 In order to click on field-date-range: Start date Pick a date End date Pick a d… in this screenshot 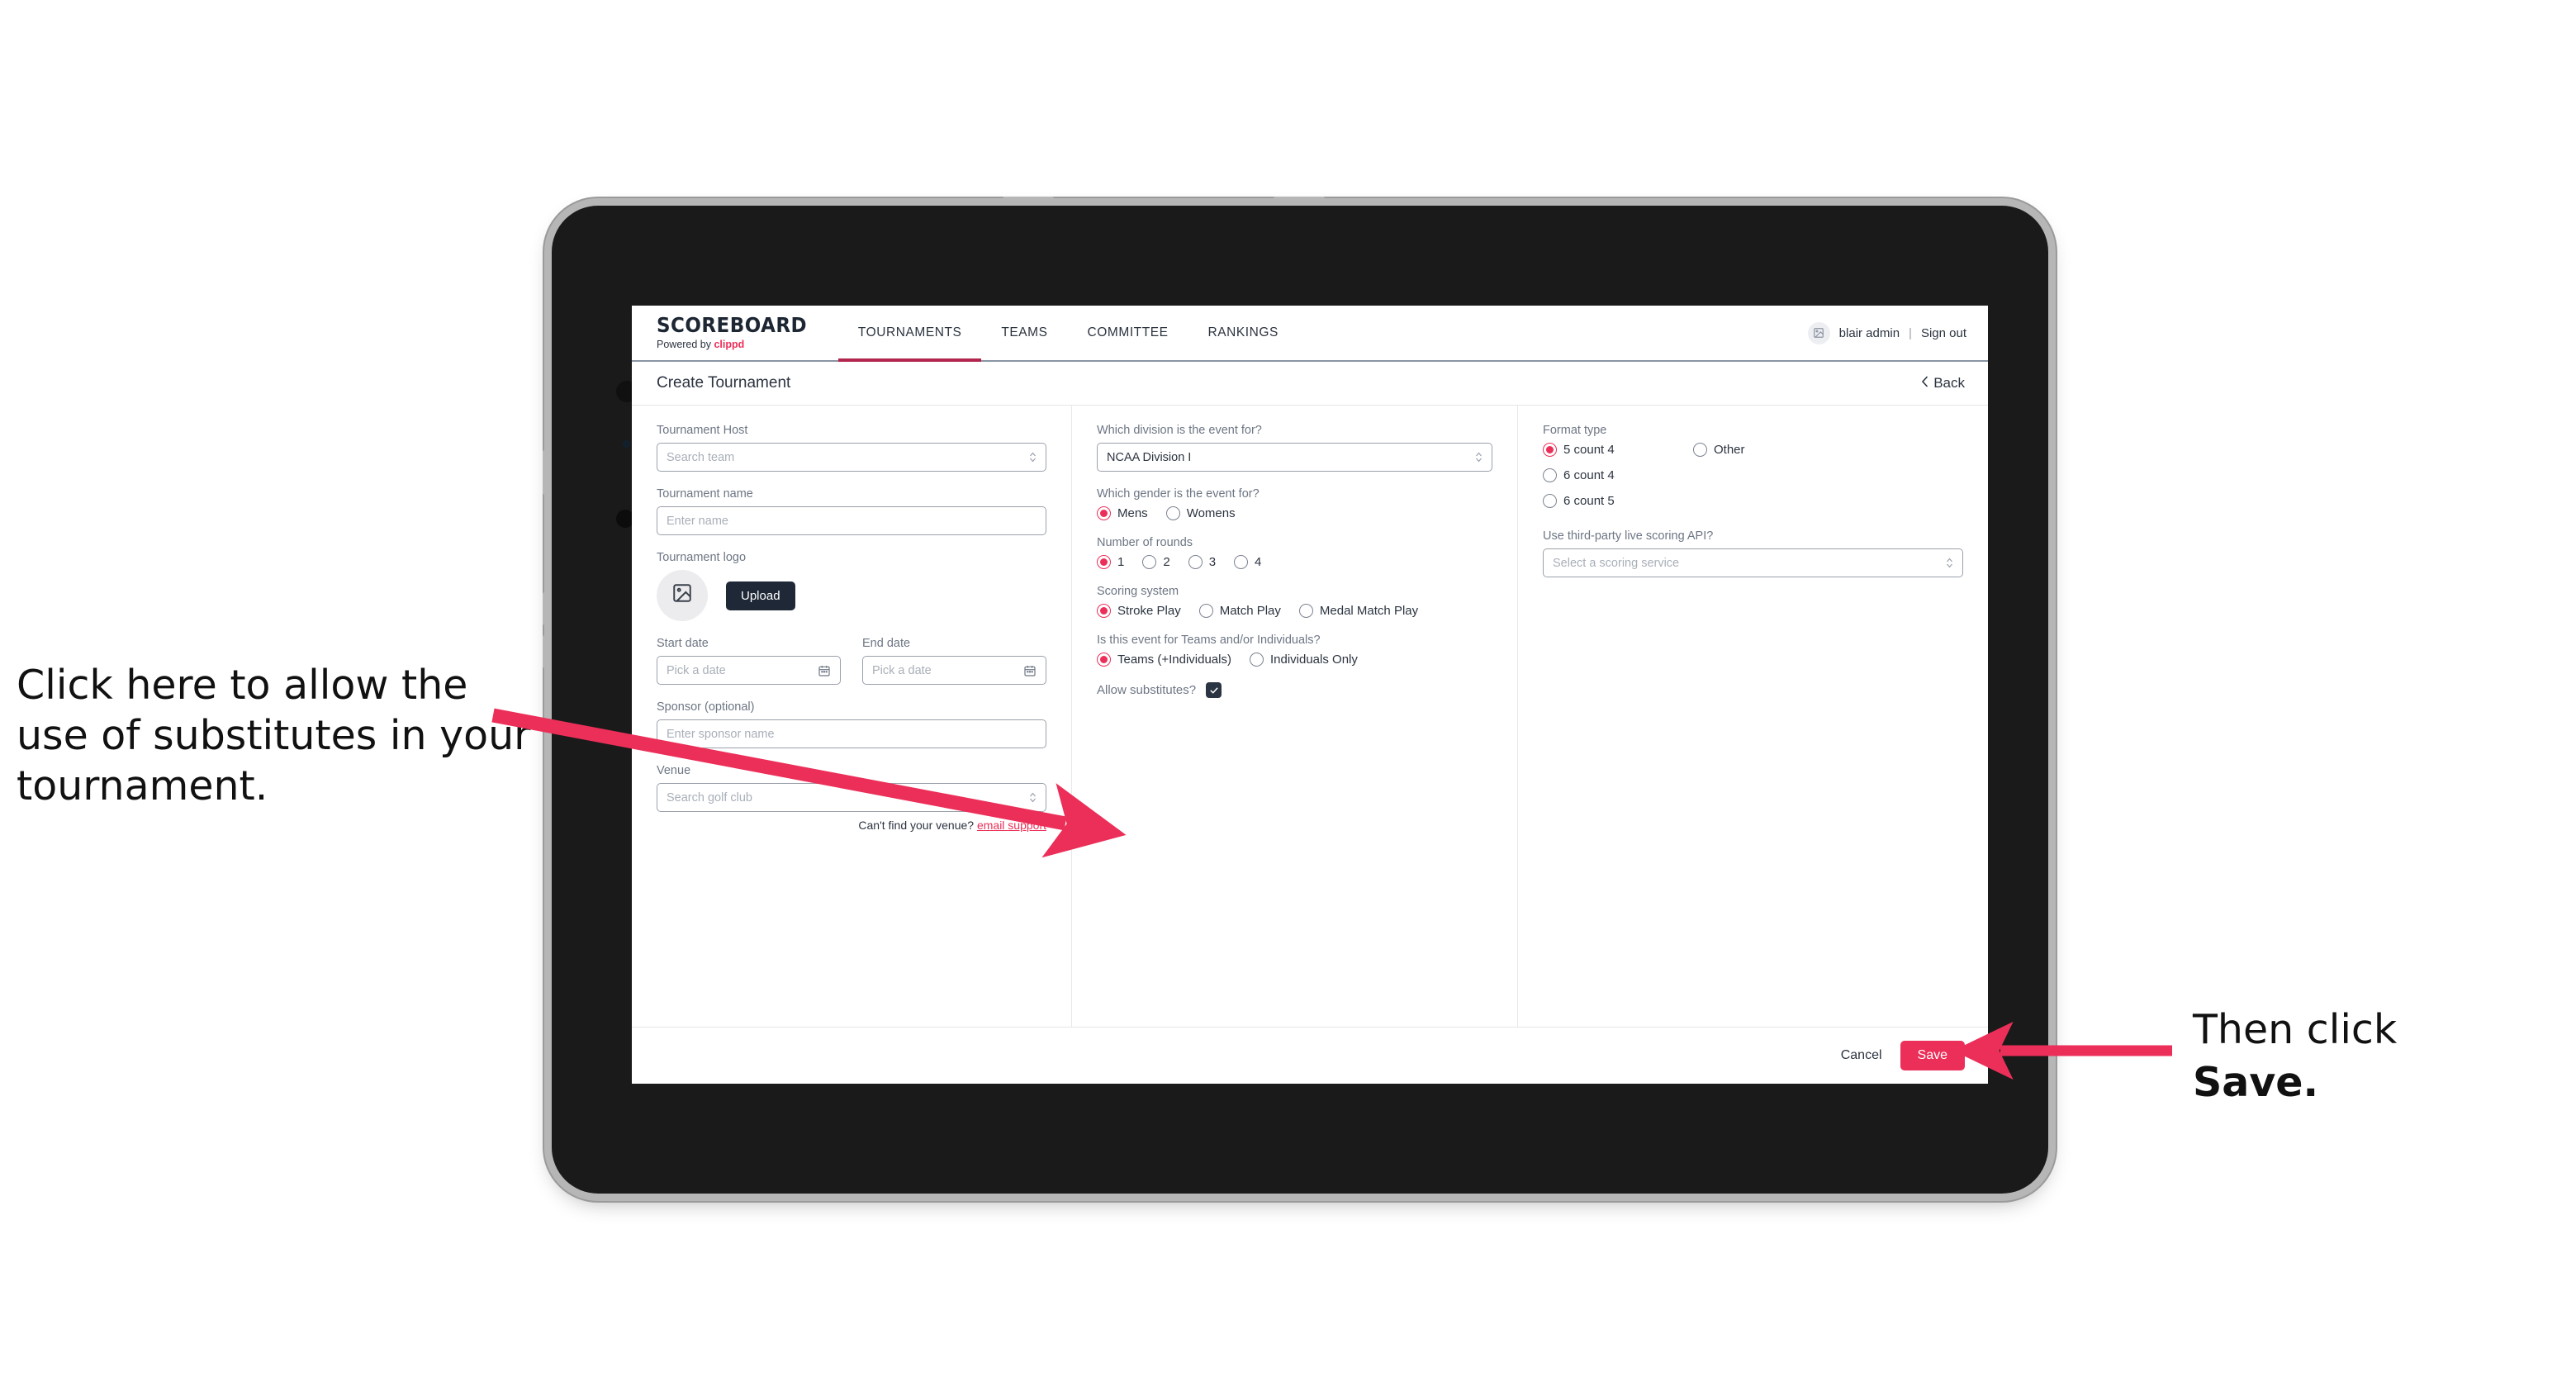, I will do `click(851, 661)`.